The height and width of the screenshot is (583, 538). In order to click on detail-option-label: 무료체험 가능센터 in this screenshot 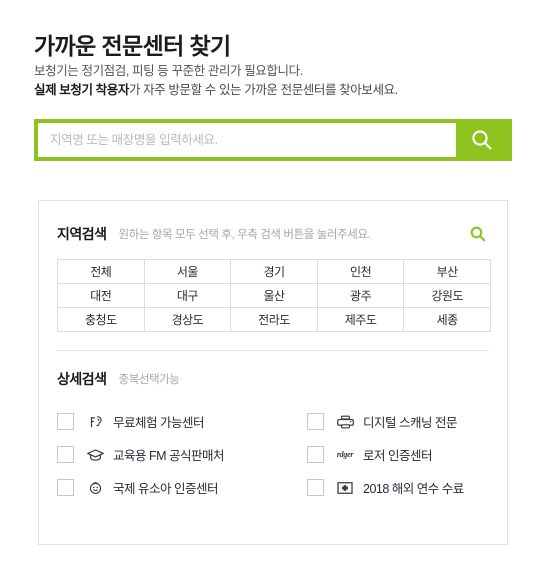, I will do `click(158, 423)`.